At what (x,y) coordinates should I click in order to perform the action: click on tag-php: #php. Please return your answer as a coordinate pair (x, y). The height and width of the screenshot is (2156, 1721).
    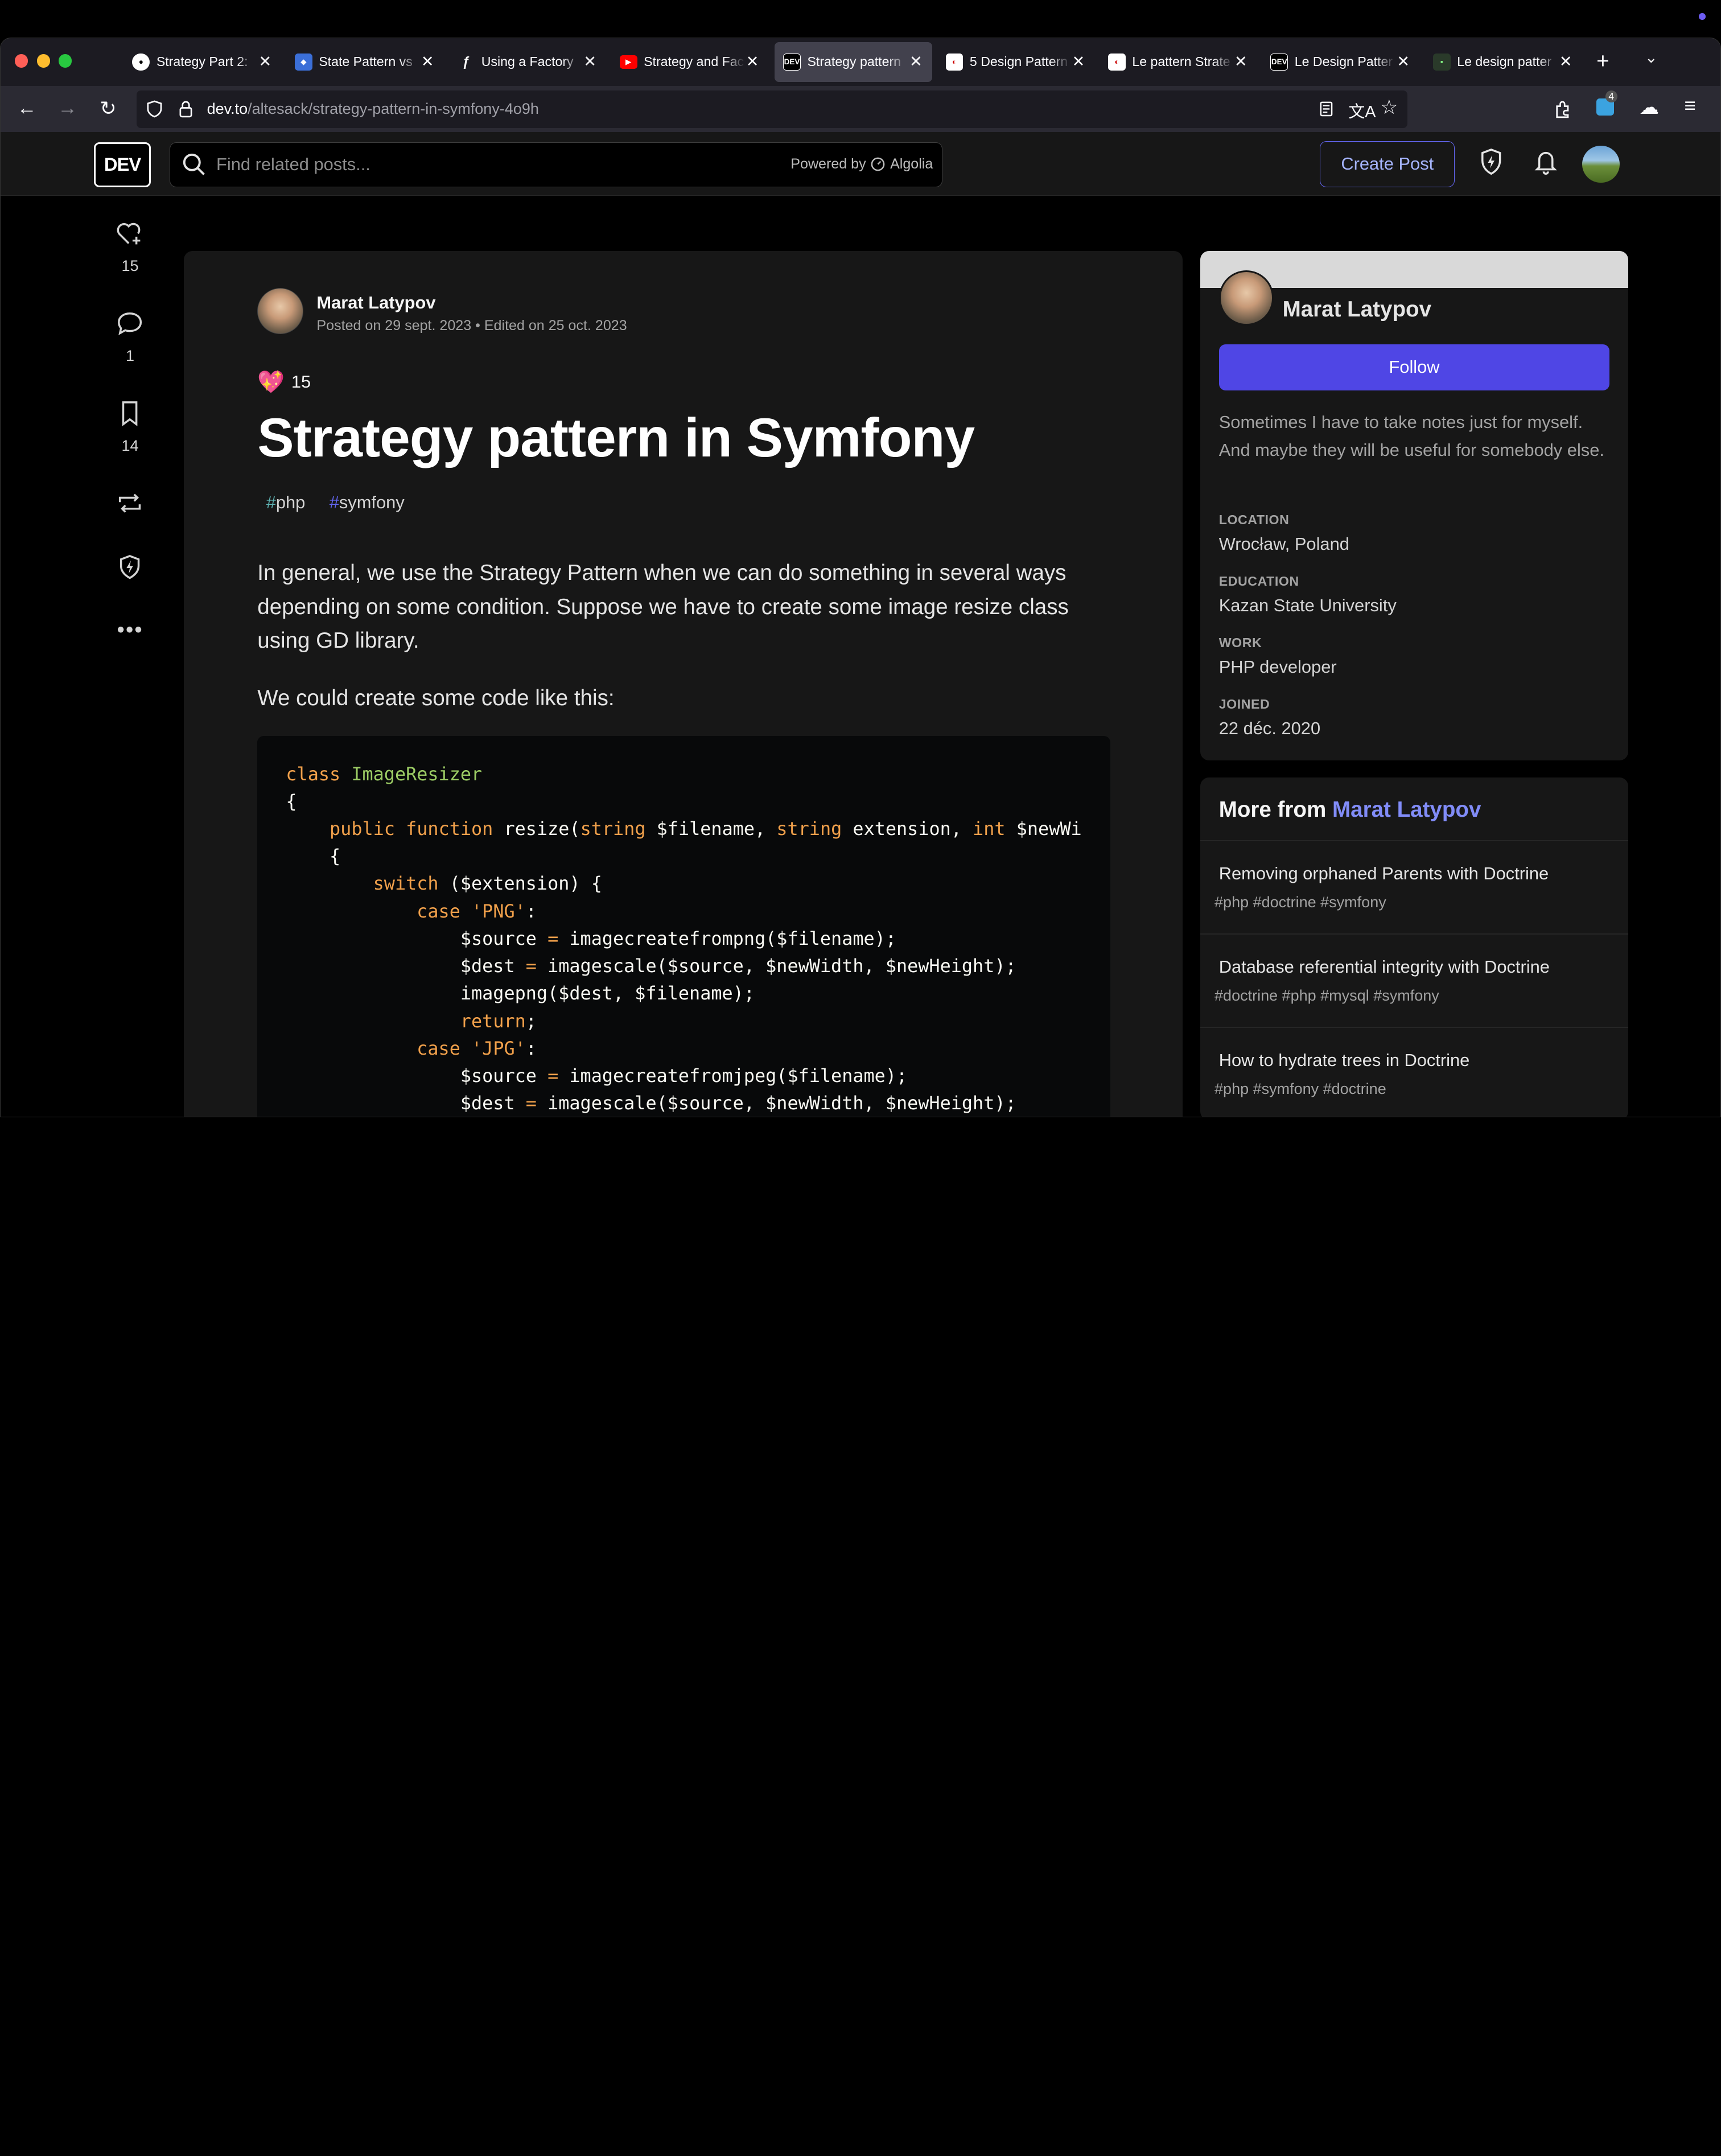
    Looking at the image, I should click on (285, 502).